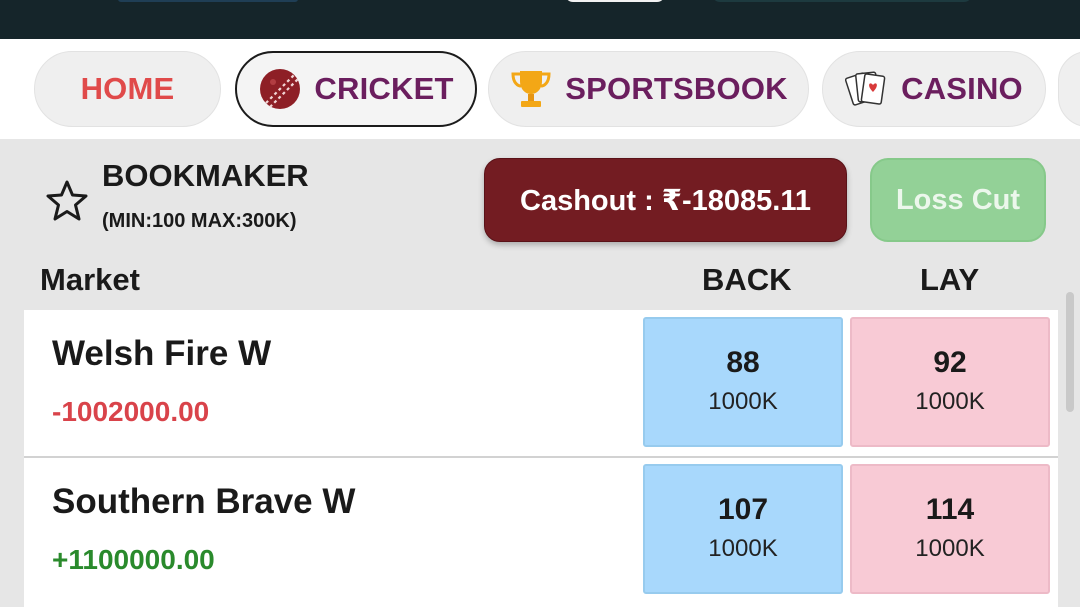 This screenshot has height=607, width=1080. I want to click on tab-casino-label: CASINO, so click(962, 88).